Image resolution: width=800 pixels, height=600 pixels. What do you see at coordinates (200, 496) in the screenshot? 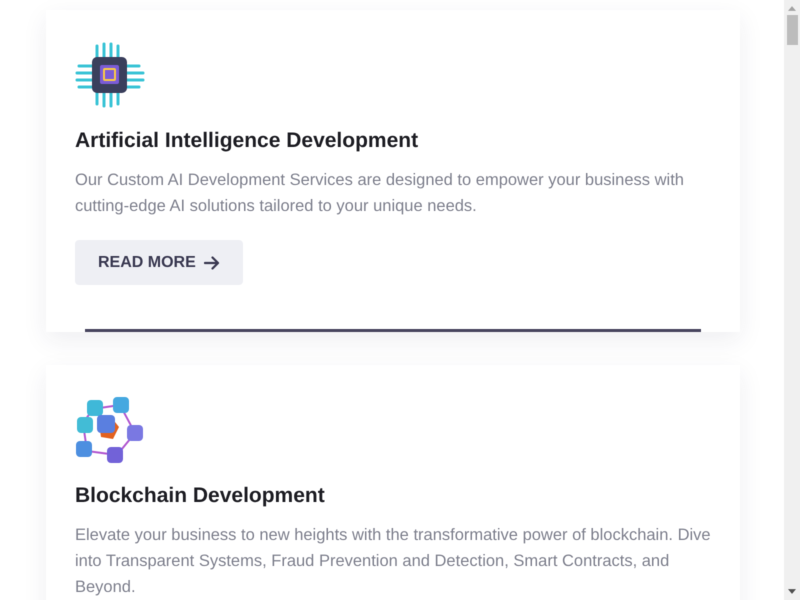
I see `card-title: Blockchain Development` at bounding box center [200, 496].